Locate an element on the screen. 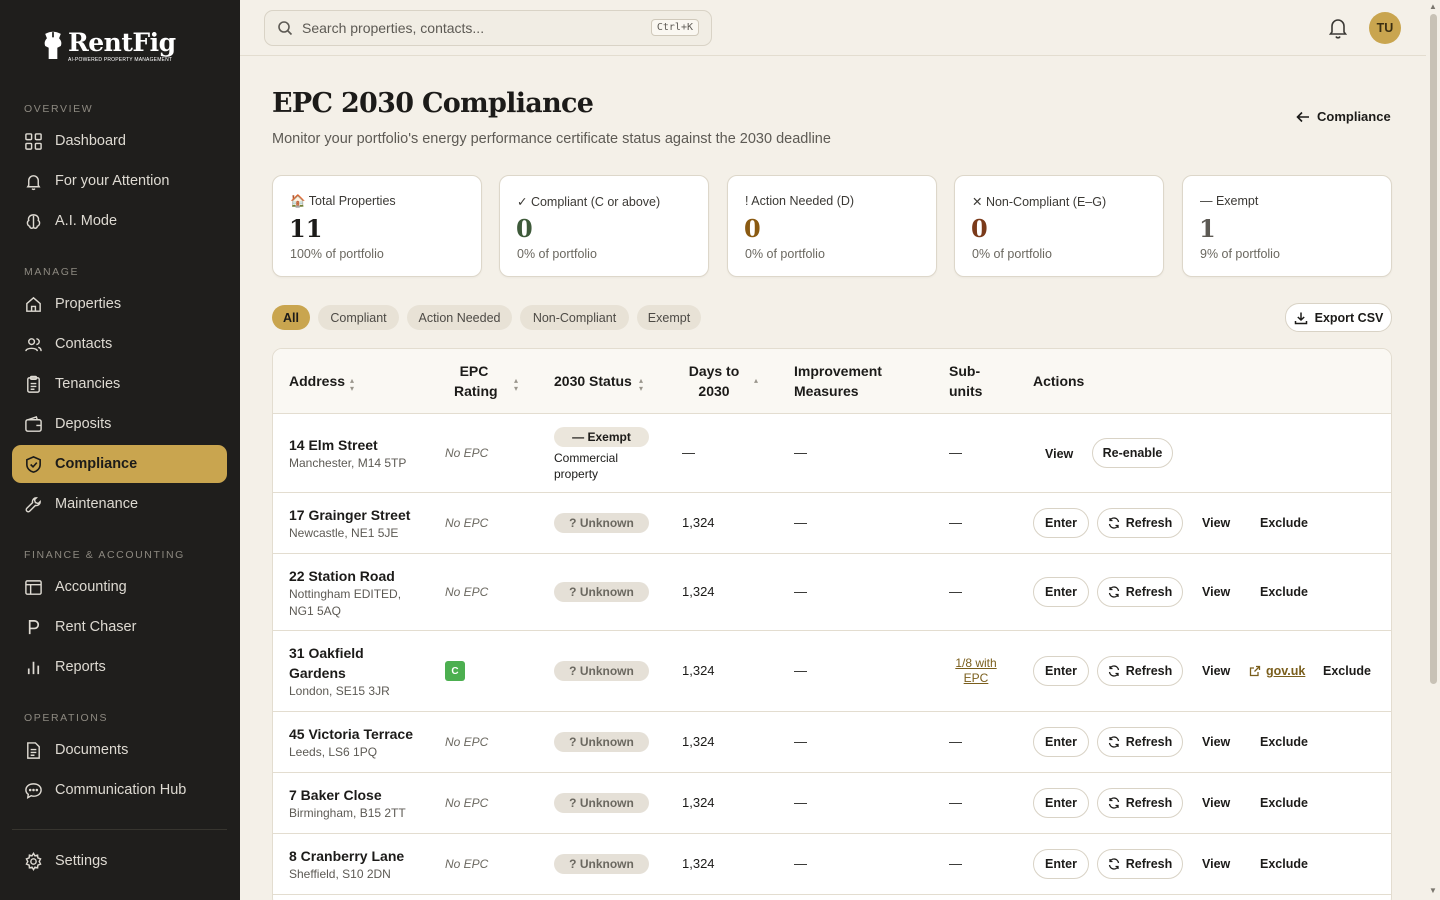 This screenshot has height=900, width=1440. sidebar-item-label: Dashboard is located at coordinates (90, 141).